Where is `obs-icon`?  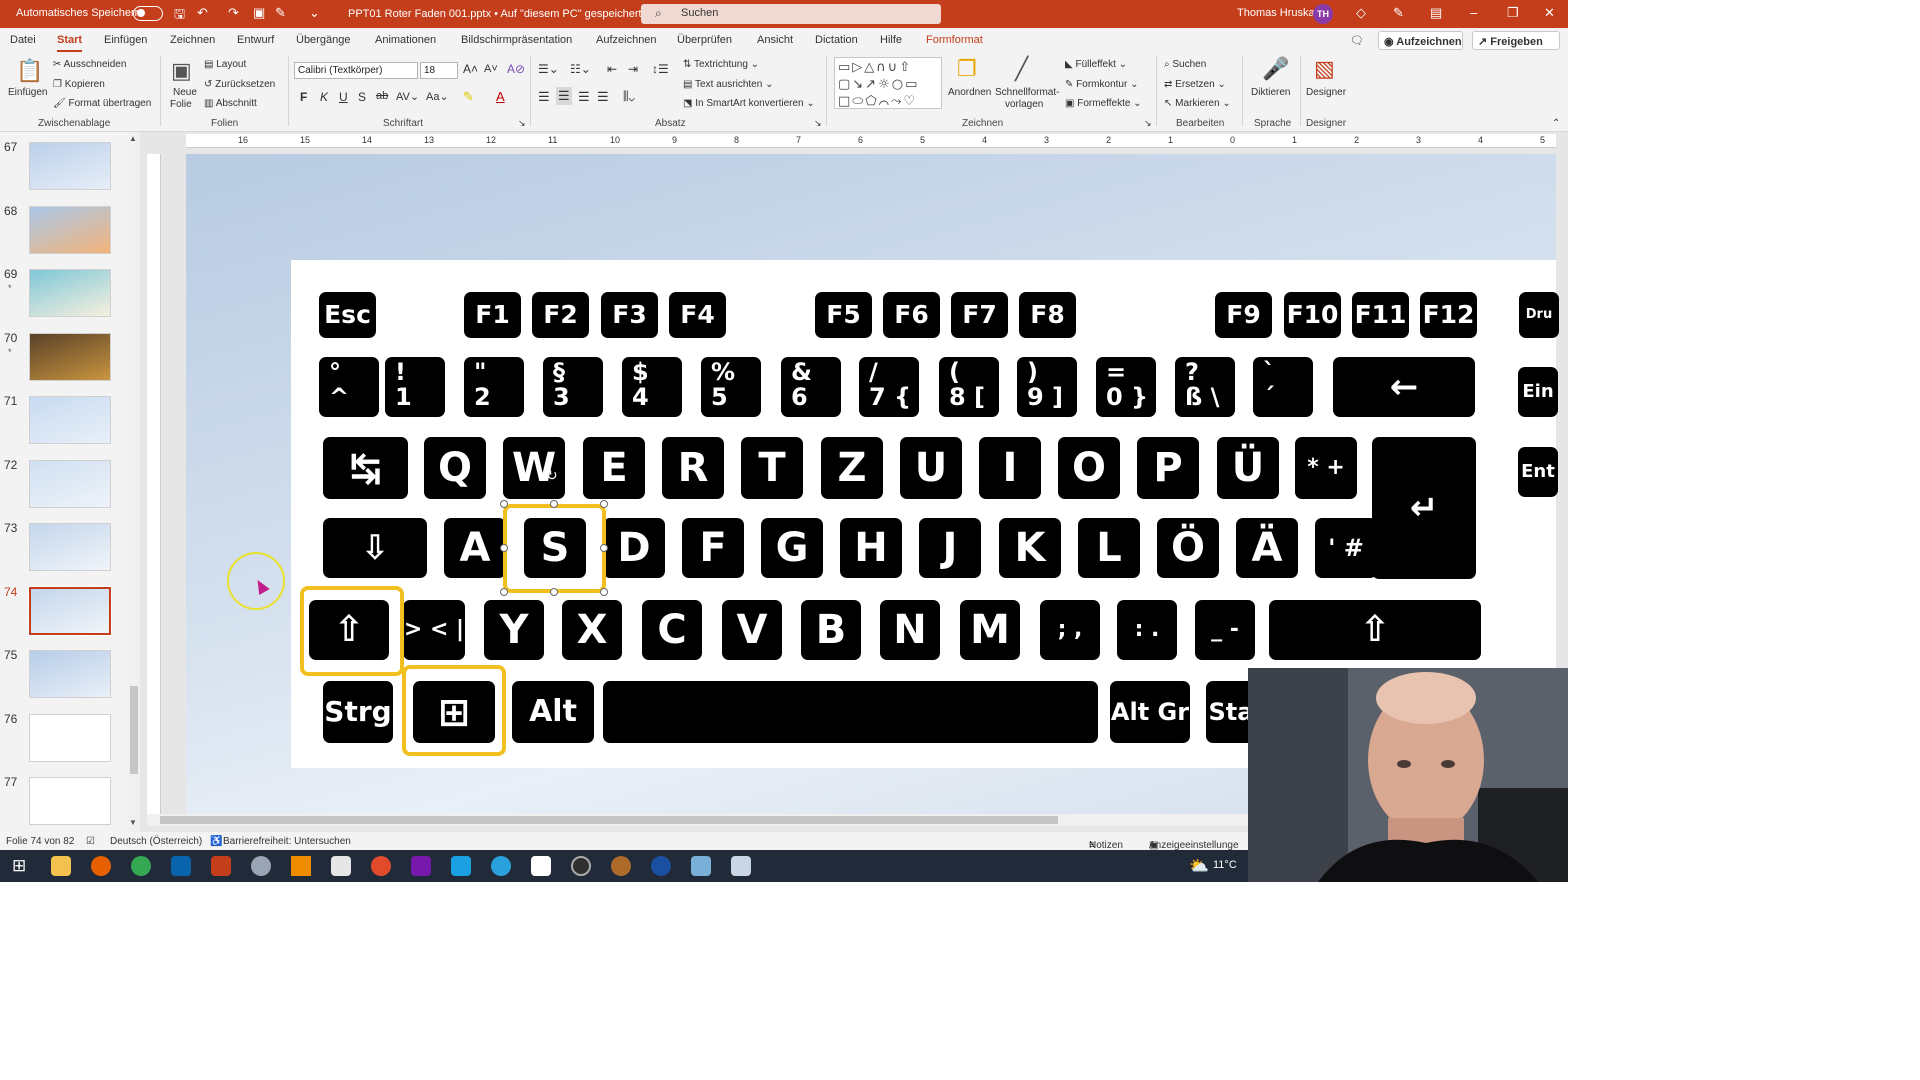 obs-icon is located at coordinates (581, 866).